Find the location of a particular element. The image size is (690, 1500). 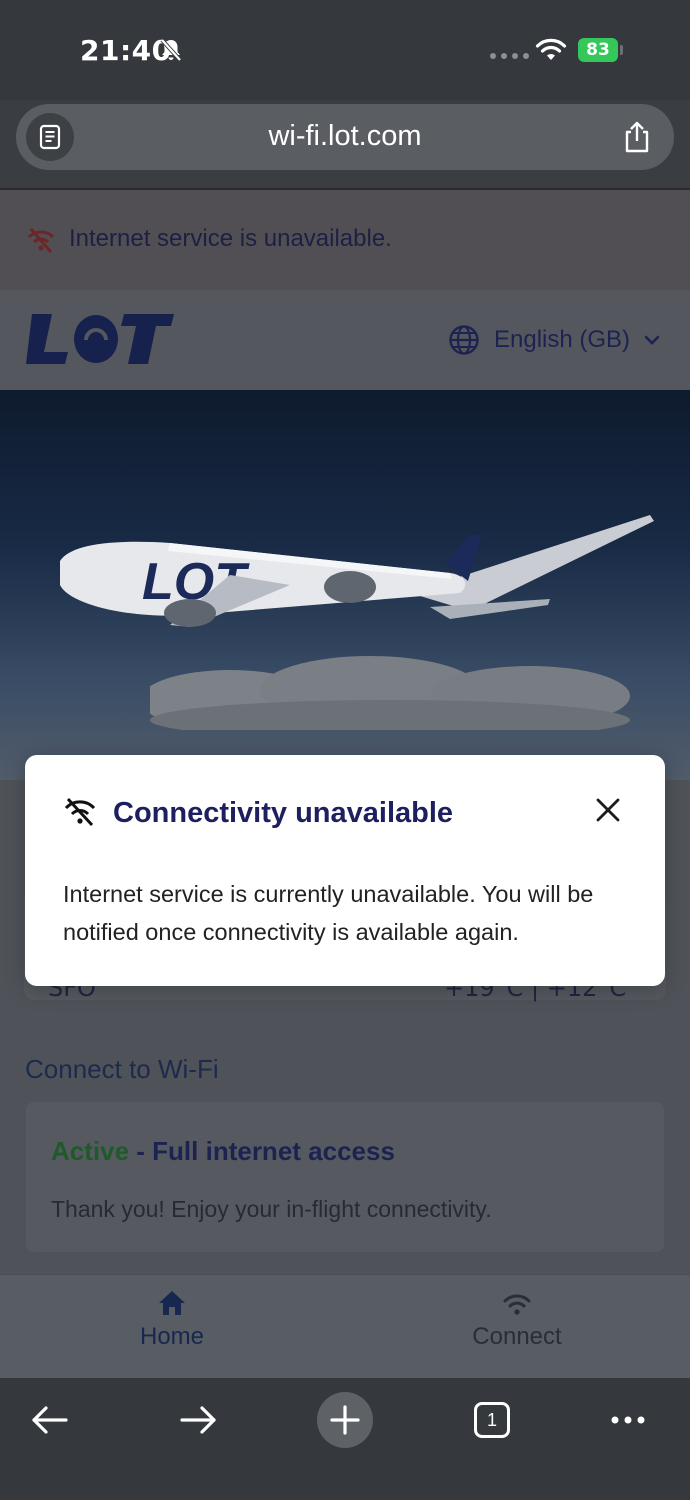

url-text: wi-fi.lot.com is located at coordinates (345, 136).